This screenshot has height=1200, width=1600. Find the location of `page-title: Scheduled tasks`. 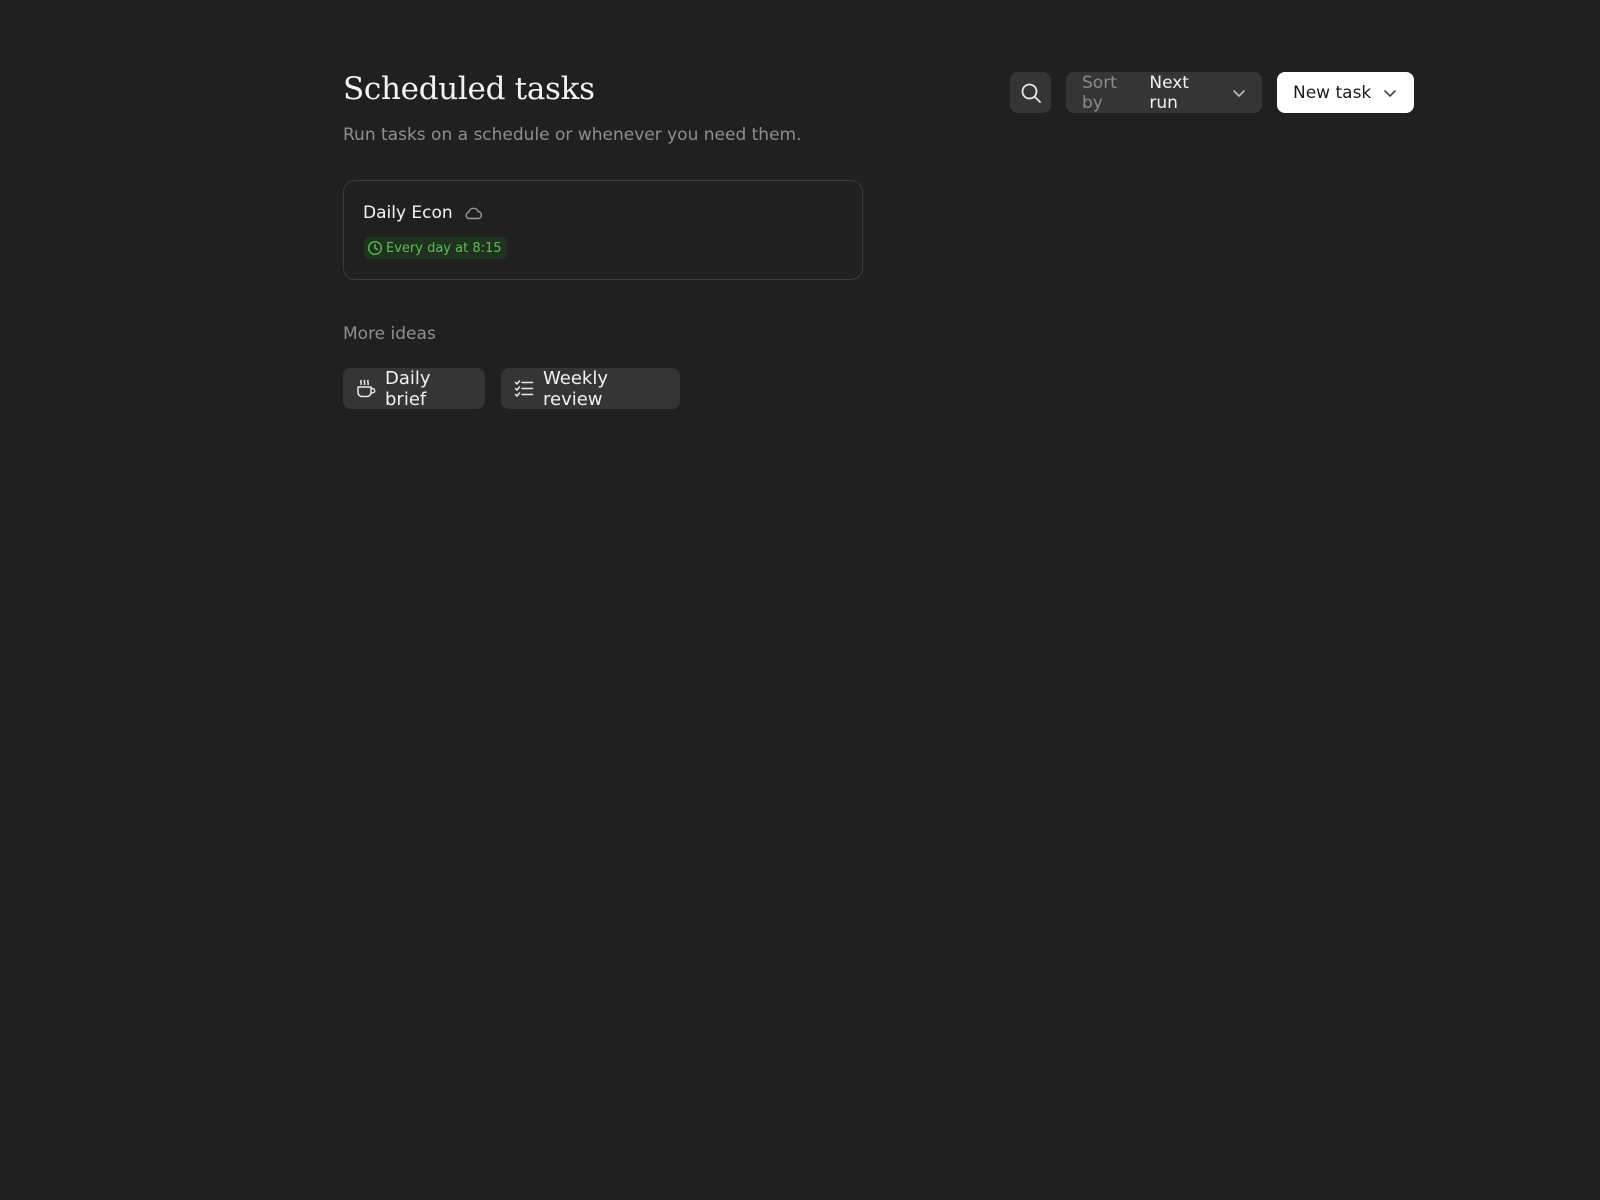

page-title: Scheduled tasks is located at coordinates (469, 89).